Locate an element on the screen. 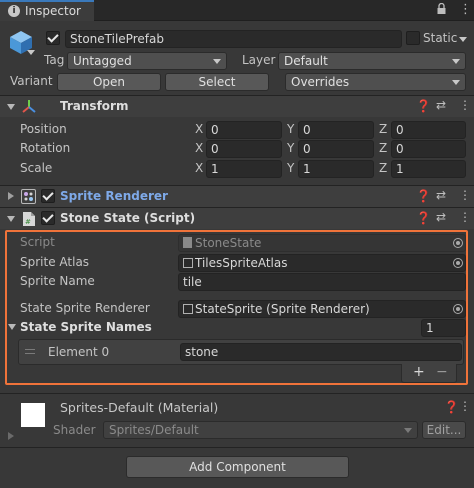  state-sprite-renderer-label: State Sprite Renderer is located at coordinates (85, 308).